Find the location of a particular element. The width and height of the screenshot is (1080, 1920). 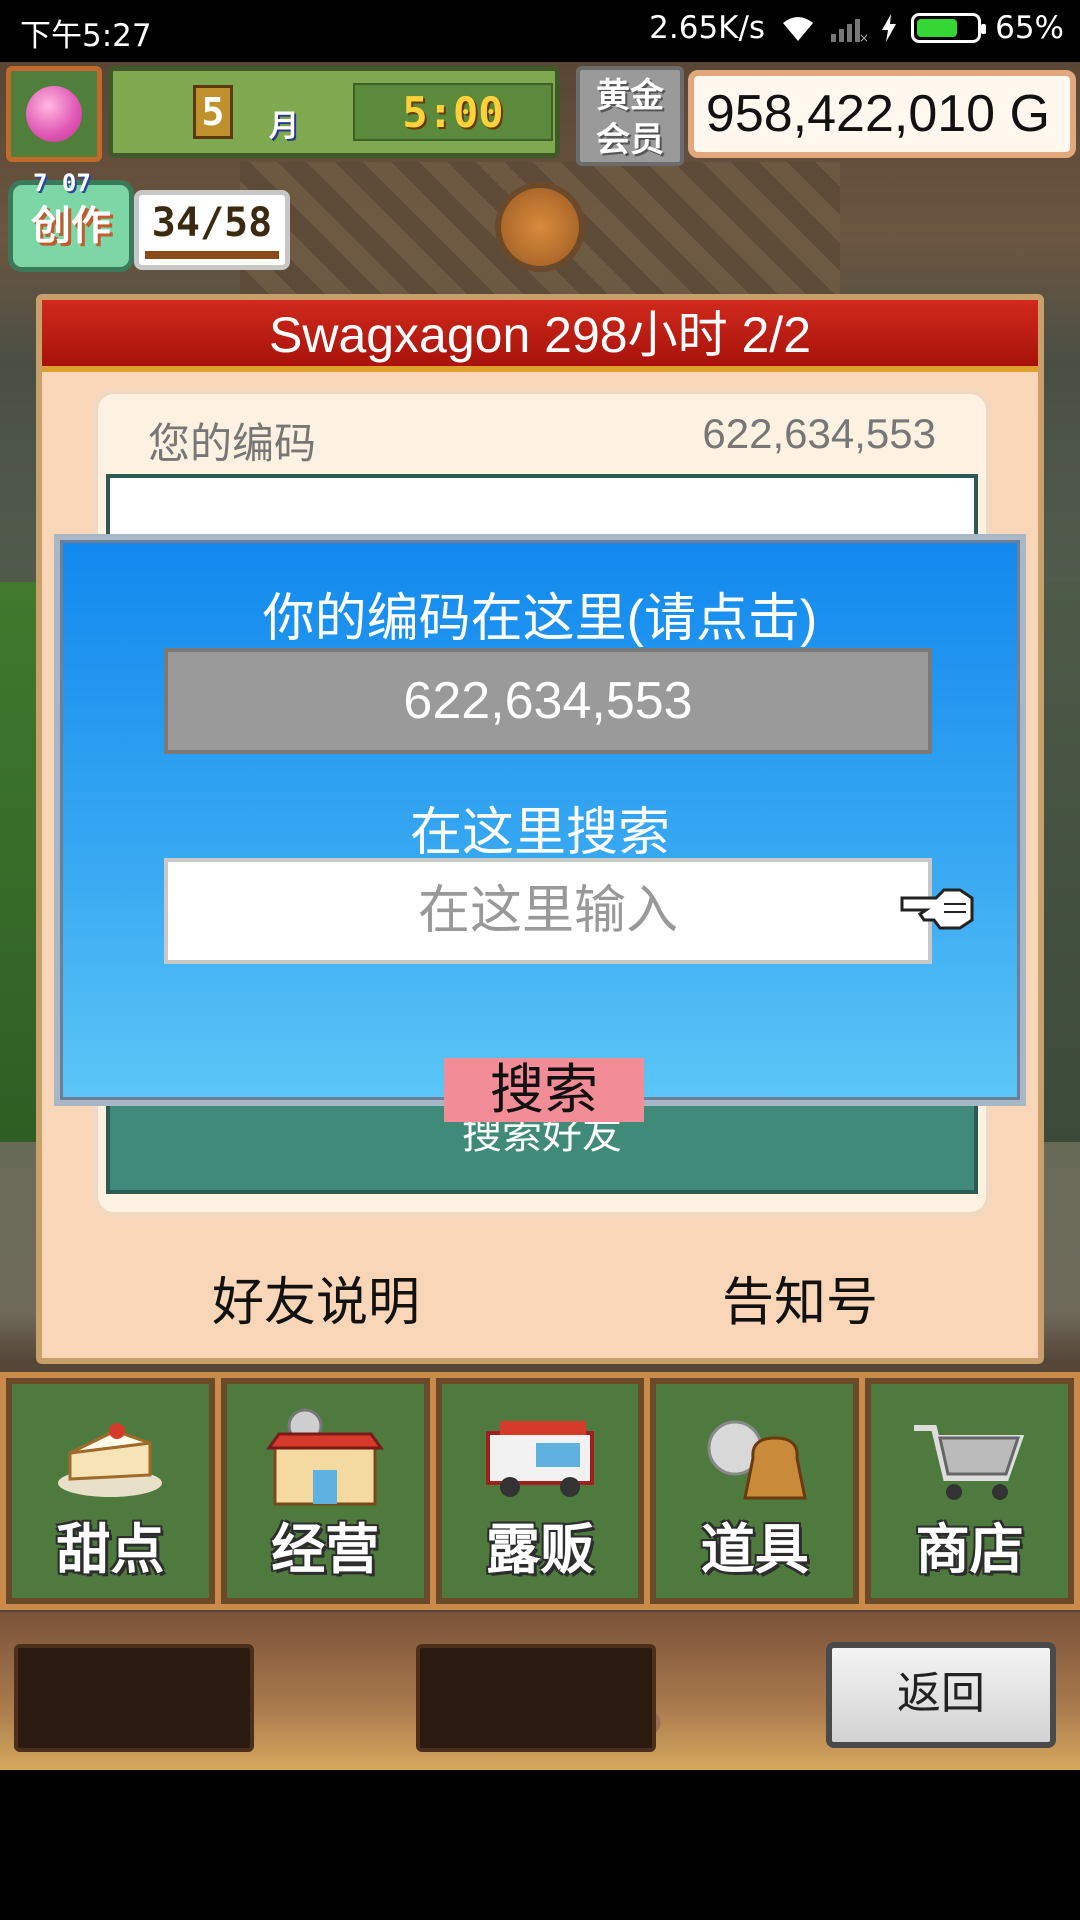

bottom-nav: 甜点 经营 露贩 道具 商店 is located at coordinates (540, 1491).